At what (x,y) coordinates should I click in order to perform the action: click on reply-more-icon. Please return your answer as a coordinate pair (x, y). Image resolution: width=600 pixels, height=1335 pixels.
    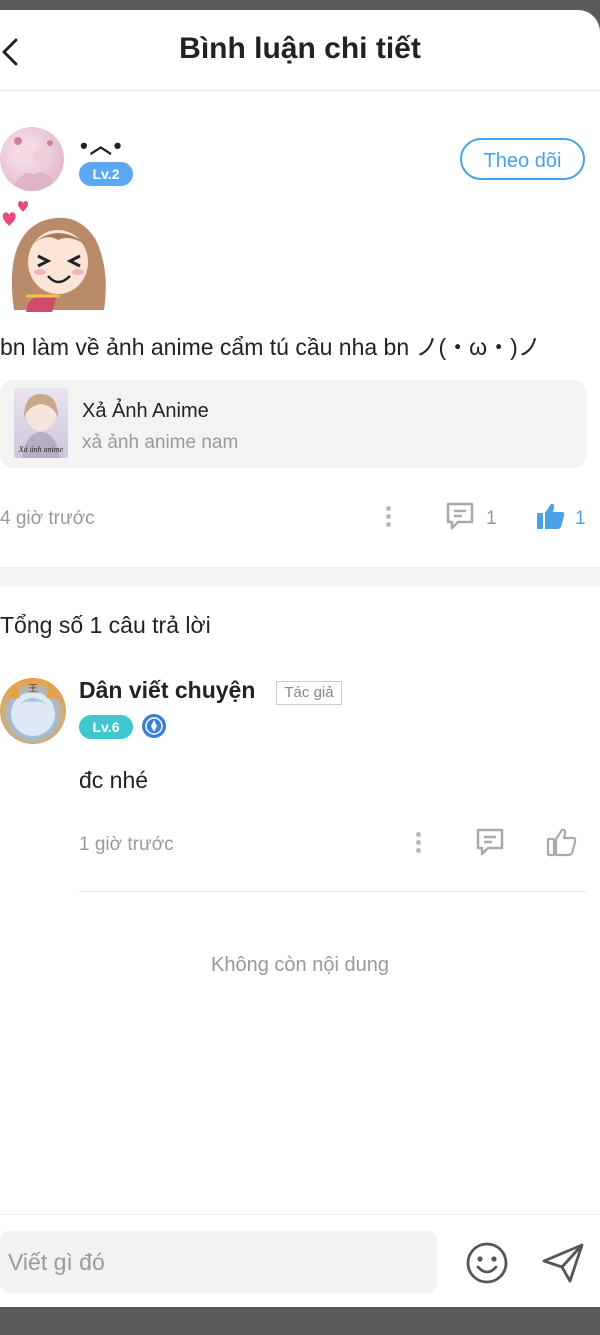
    Looking at the image, I should click on (418, 844).